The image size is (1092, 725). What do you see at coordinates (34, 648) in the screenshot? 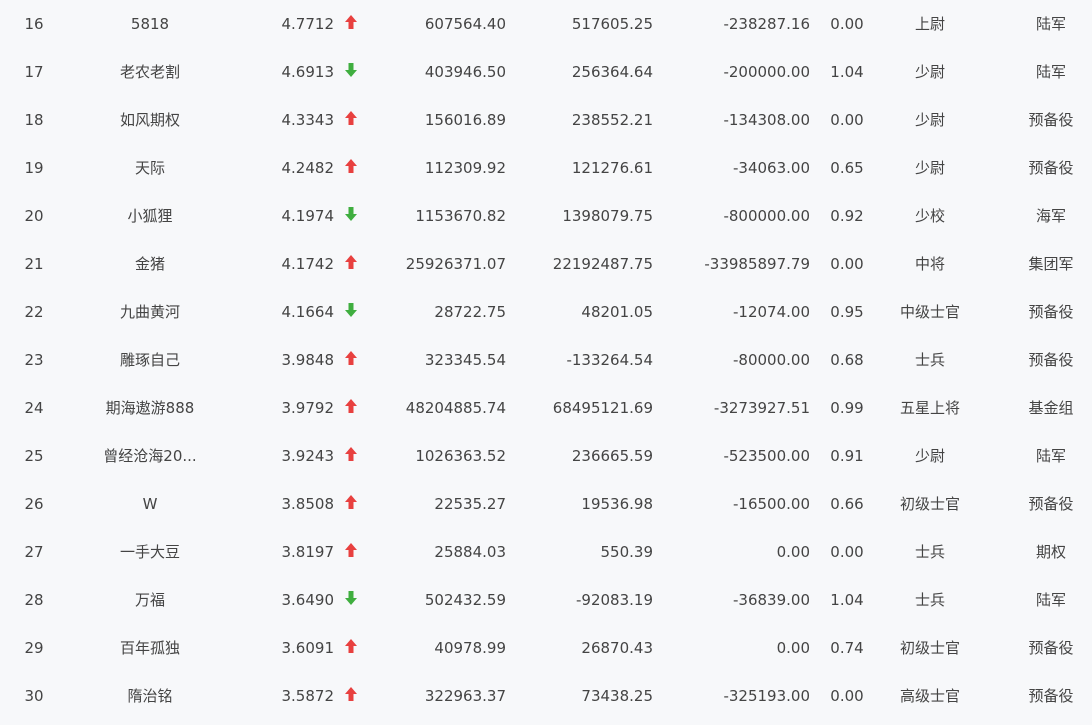
I see `rank-cell: 29` at bounding box center [34, 648].